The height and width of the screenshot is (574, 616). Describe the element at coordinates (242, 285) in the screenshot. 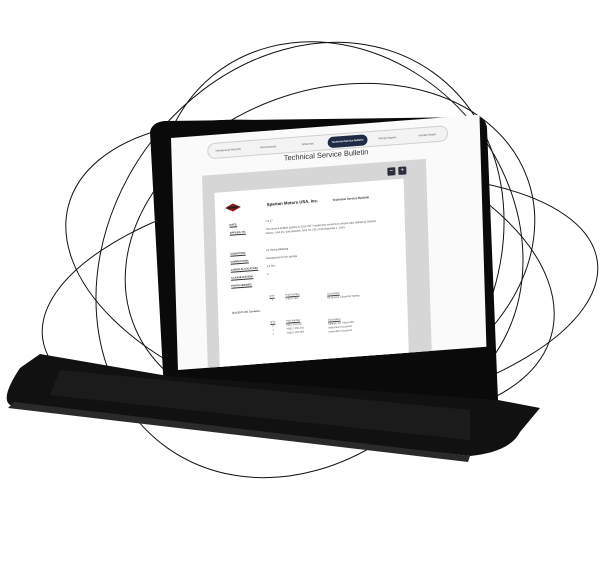

I see `parts-needed-label: PARTS NEEDED:` at that location.